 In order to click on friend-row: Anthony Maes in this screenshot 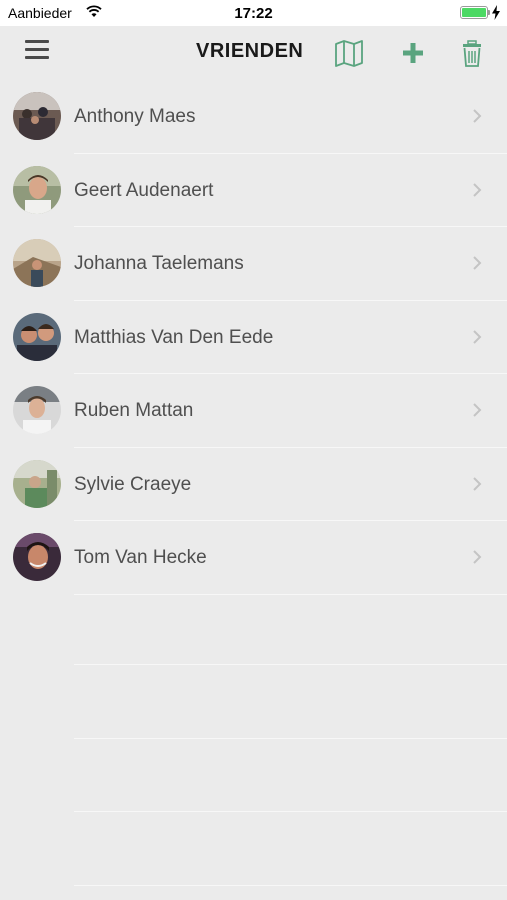, I will do `click(253, 117)`.